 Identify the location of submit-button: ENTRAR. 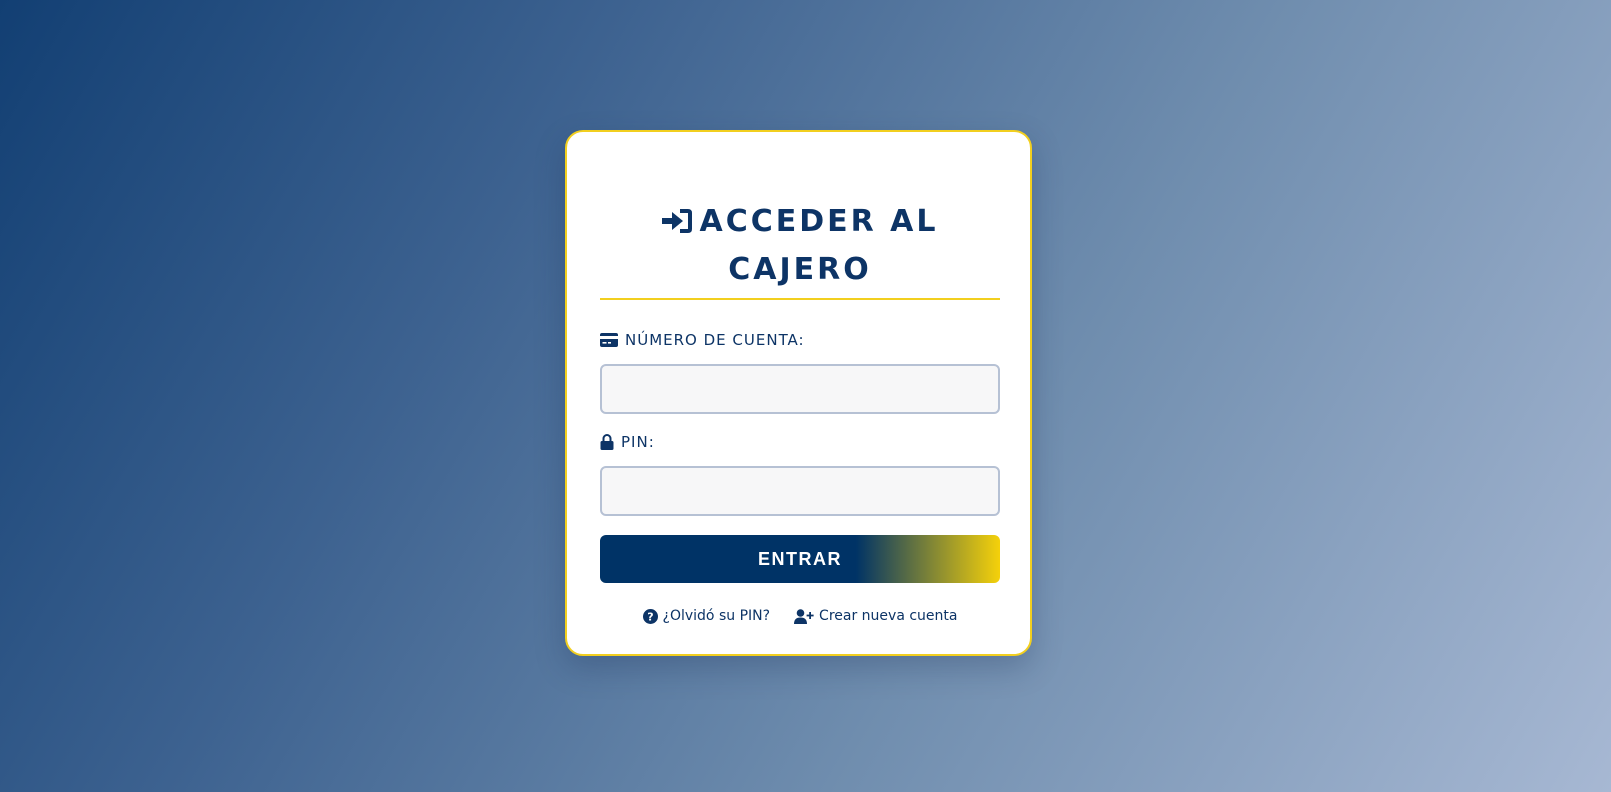
(800, 559).